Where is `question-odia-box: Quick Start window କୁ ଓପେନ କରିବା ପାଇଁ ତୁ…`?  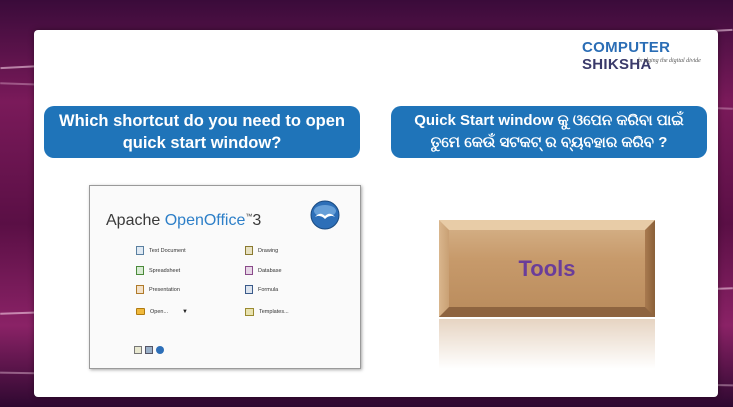 question-odia-box: Quick Start window କୁ ଓପେନ କରିବା ପାଇଁ ତୁ… is located at coordinates (549, 132).